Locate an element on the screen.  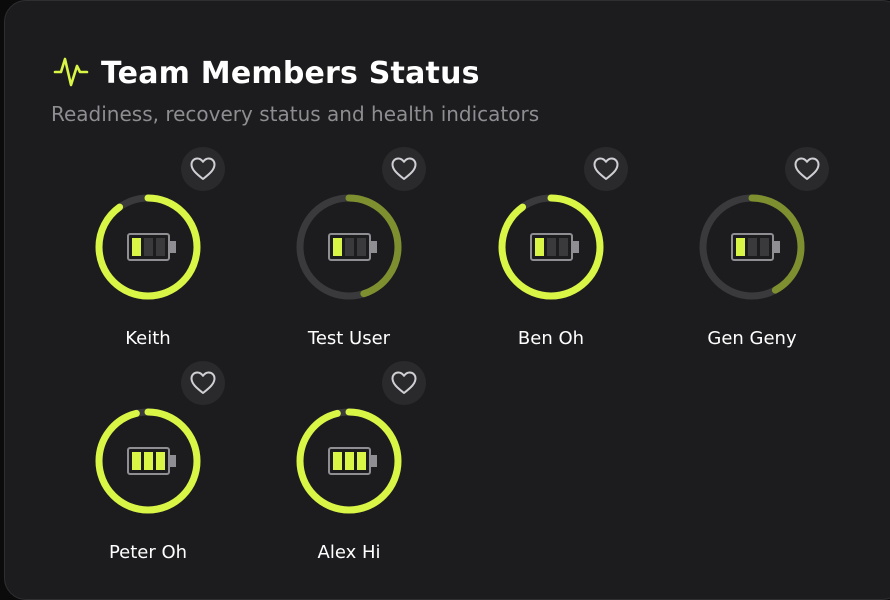
member-name: Test User is located at coordinates (349, 338).